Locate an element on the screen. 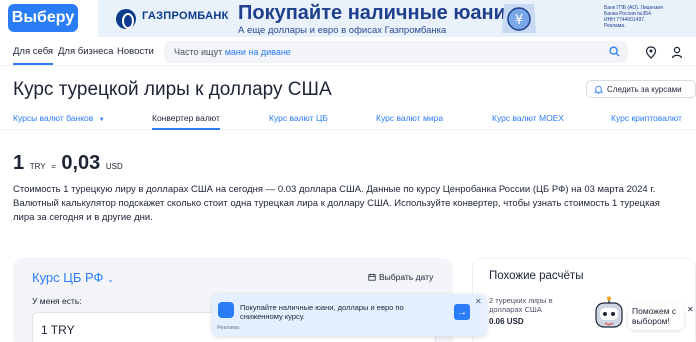 The image size is (696, 342). follow-rates-label: Следить за курсами is located at coordinates (644, 89).